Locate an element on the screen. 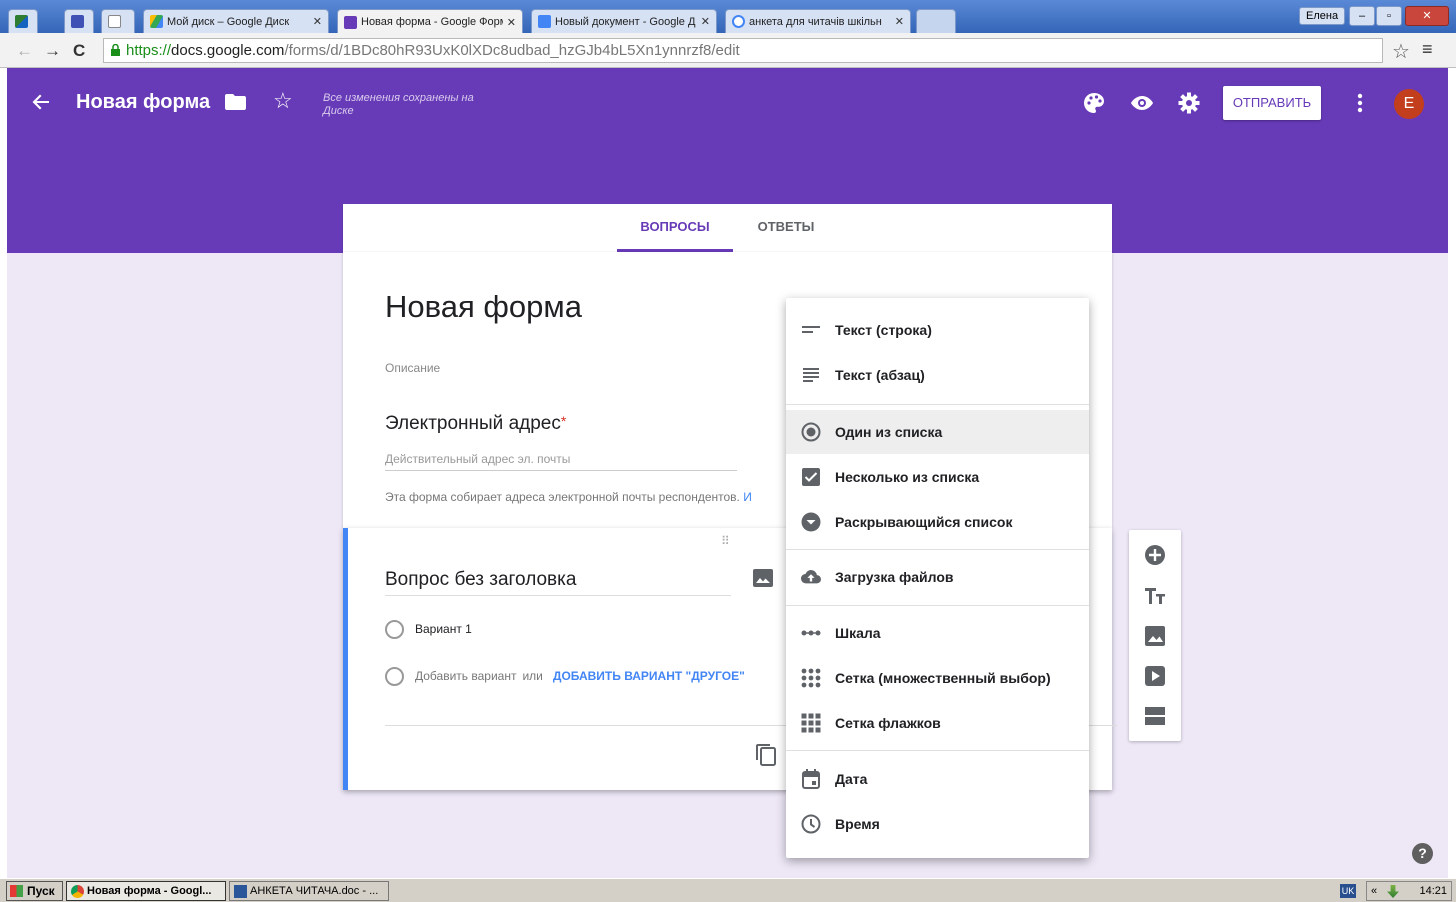 Image resolution: width=1456 pixels, height=902 pixels. tab-responses: ОТВЕТЫ is located at coordinates (786, 228).